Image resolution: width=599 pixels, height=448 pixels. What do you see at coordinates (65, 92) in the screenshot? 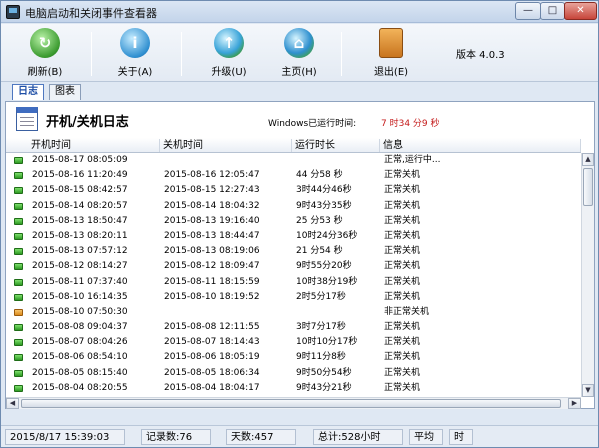
I see `tab-chart: 图表` at bounding box center [65, 92].